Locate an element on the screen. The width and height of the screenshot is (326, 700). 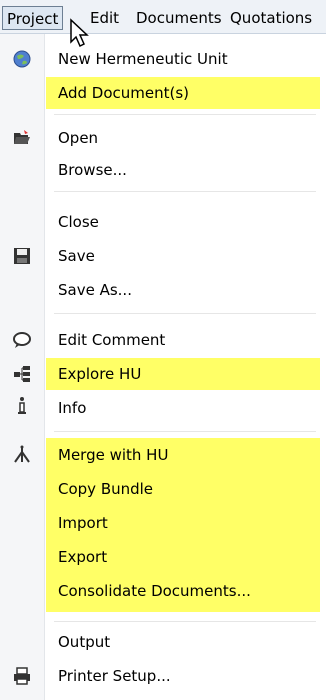
menu-item-add-documents: Add Document(s) is located at coordinates (183, 93).